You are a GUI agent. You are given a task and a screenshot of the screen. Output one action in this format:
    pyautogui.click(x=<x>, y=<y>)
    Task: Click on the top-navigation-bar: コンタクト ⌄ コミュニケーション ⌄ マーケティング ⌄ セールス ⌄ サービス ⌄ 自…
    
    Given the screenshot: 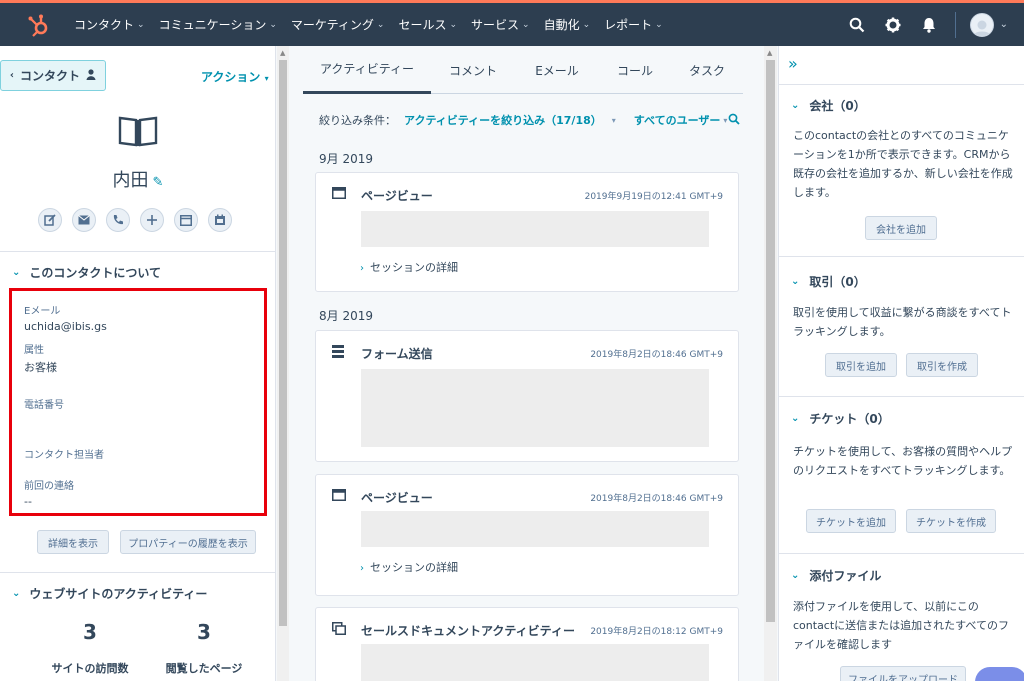 What is the action you would take?
    pyautogui.click(x=512, y=23)
    